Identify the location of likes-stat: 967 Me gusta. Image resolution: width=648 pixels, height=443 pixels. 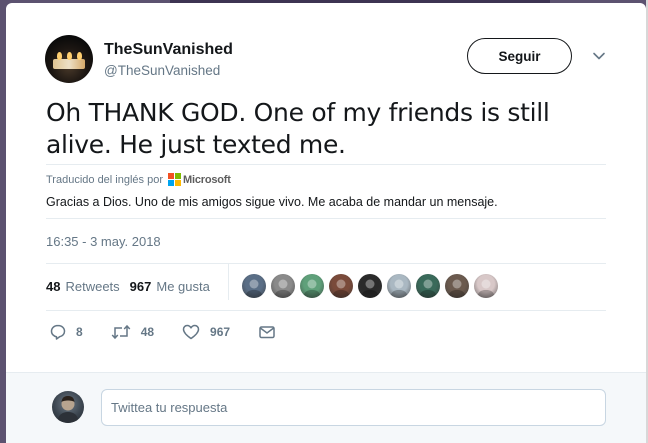
(170, 286).